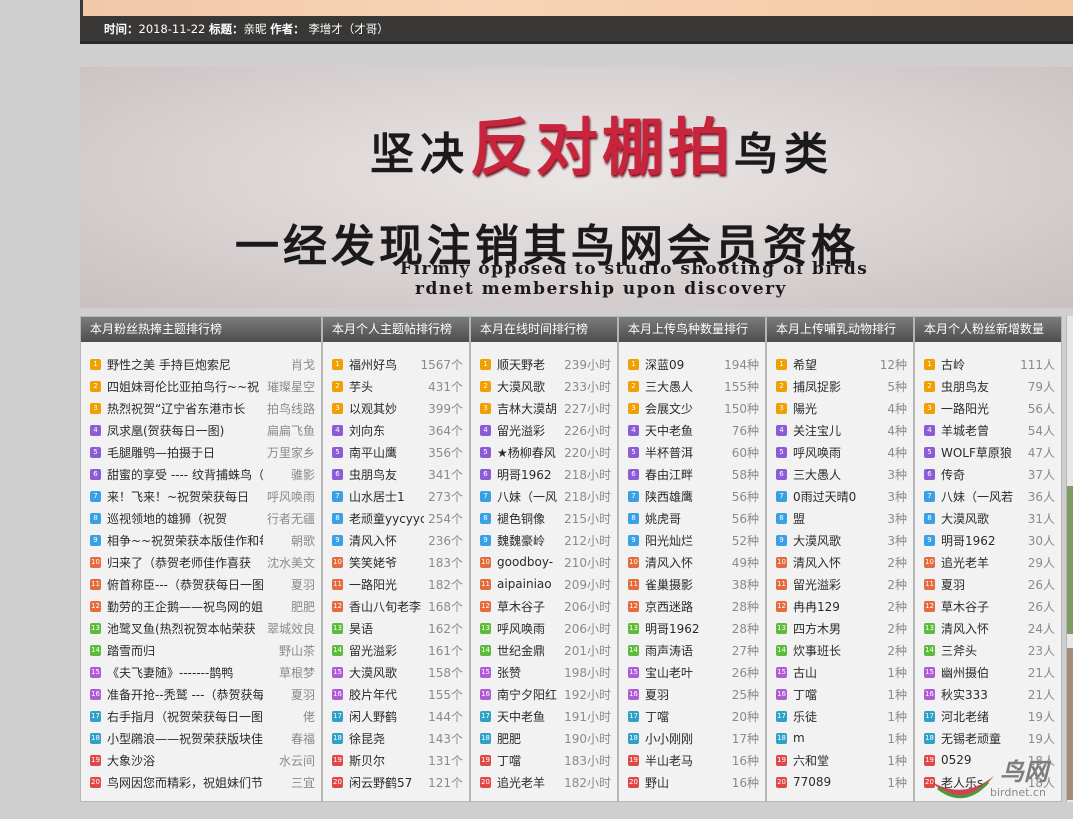  I want to click on ranking-value: 拍鸟线路, so click(291, 408).